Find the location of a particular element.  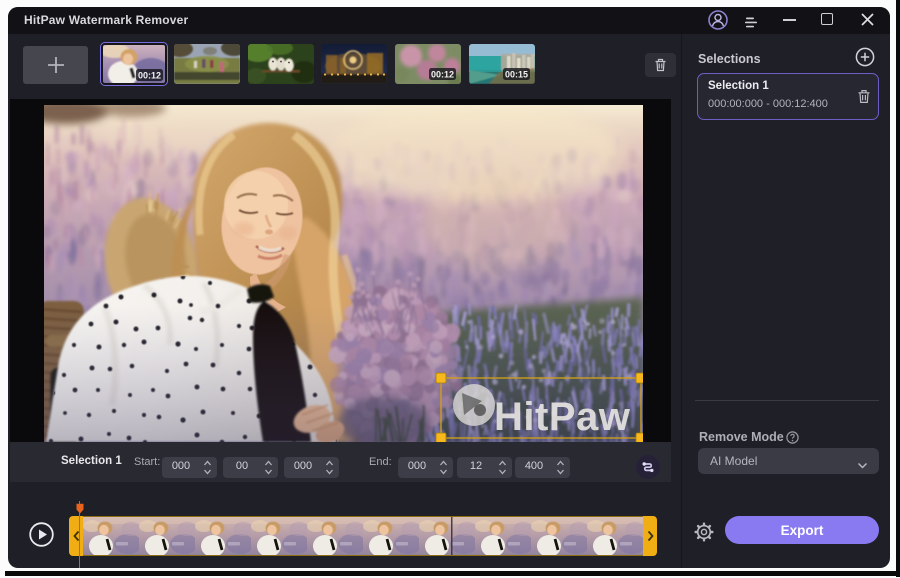

svg-text: 00:15 is located at coordinates (516, 75).